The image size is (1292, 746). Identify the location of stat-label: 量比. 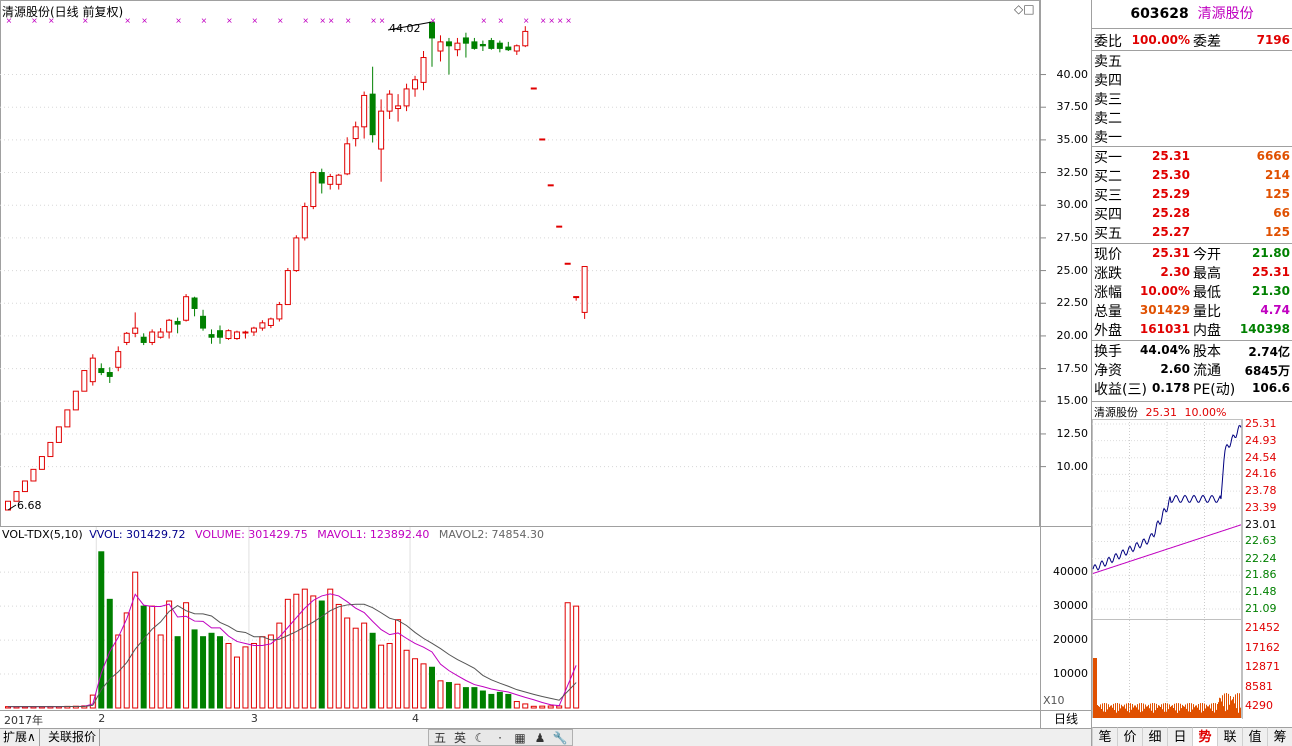
(1207, 312).